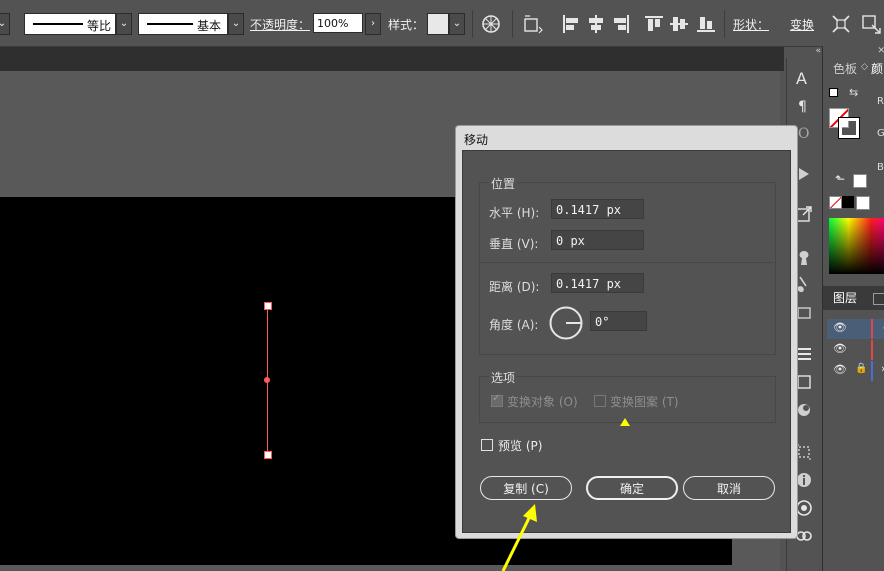 This screenshot has height=571, width=884. What do you see at coordinates (597, 283) in the screenshot?
I see `distance-input: 0.1417 px` at bounding box center [597, 283].